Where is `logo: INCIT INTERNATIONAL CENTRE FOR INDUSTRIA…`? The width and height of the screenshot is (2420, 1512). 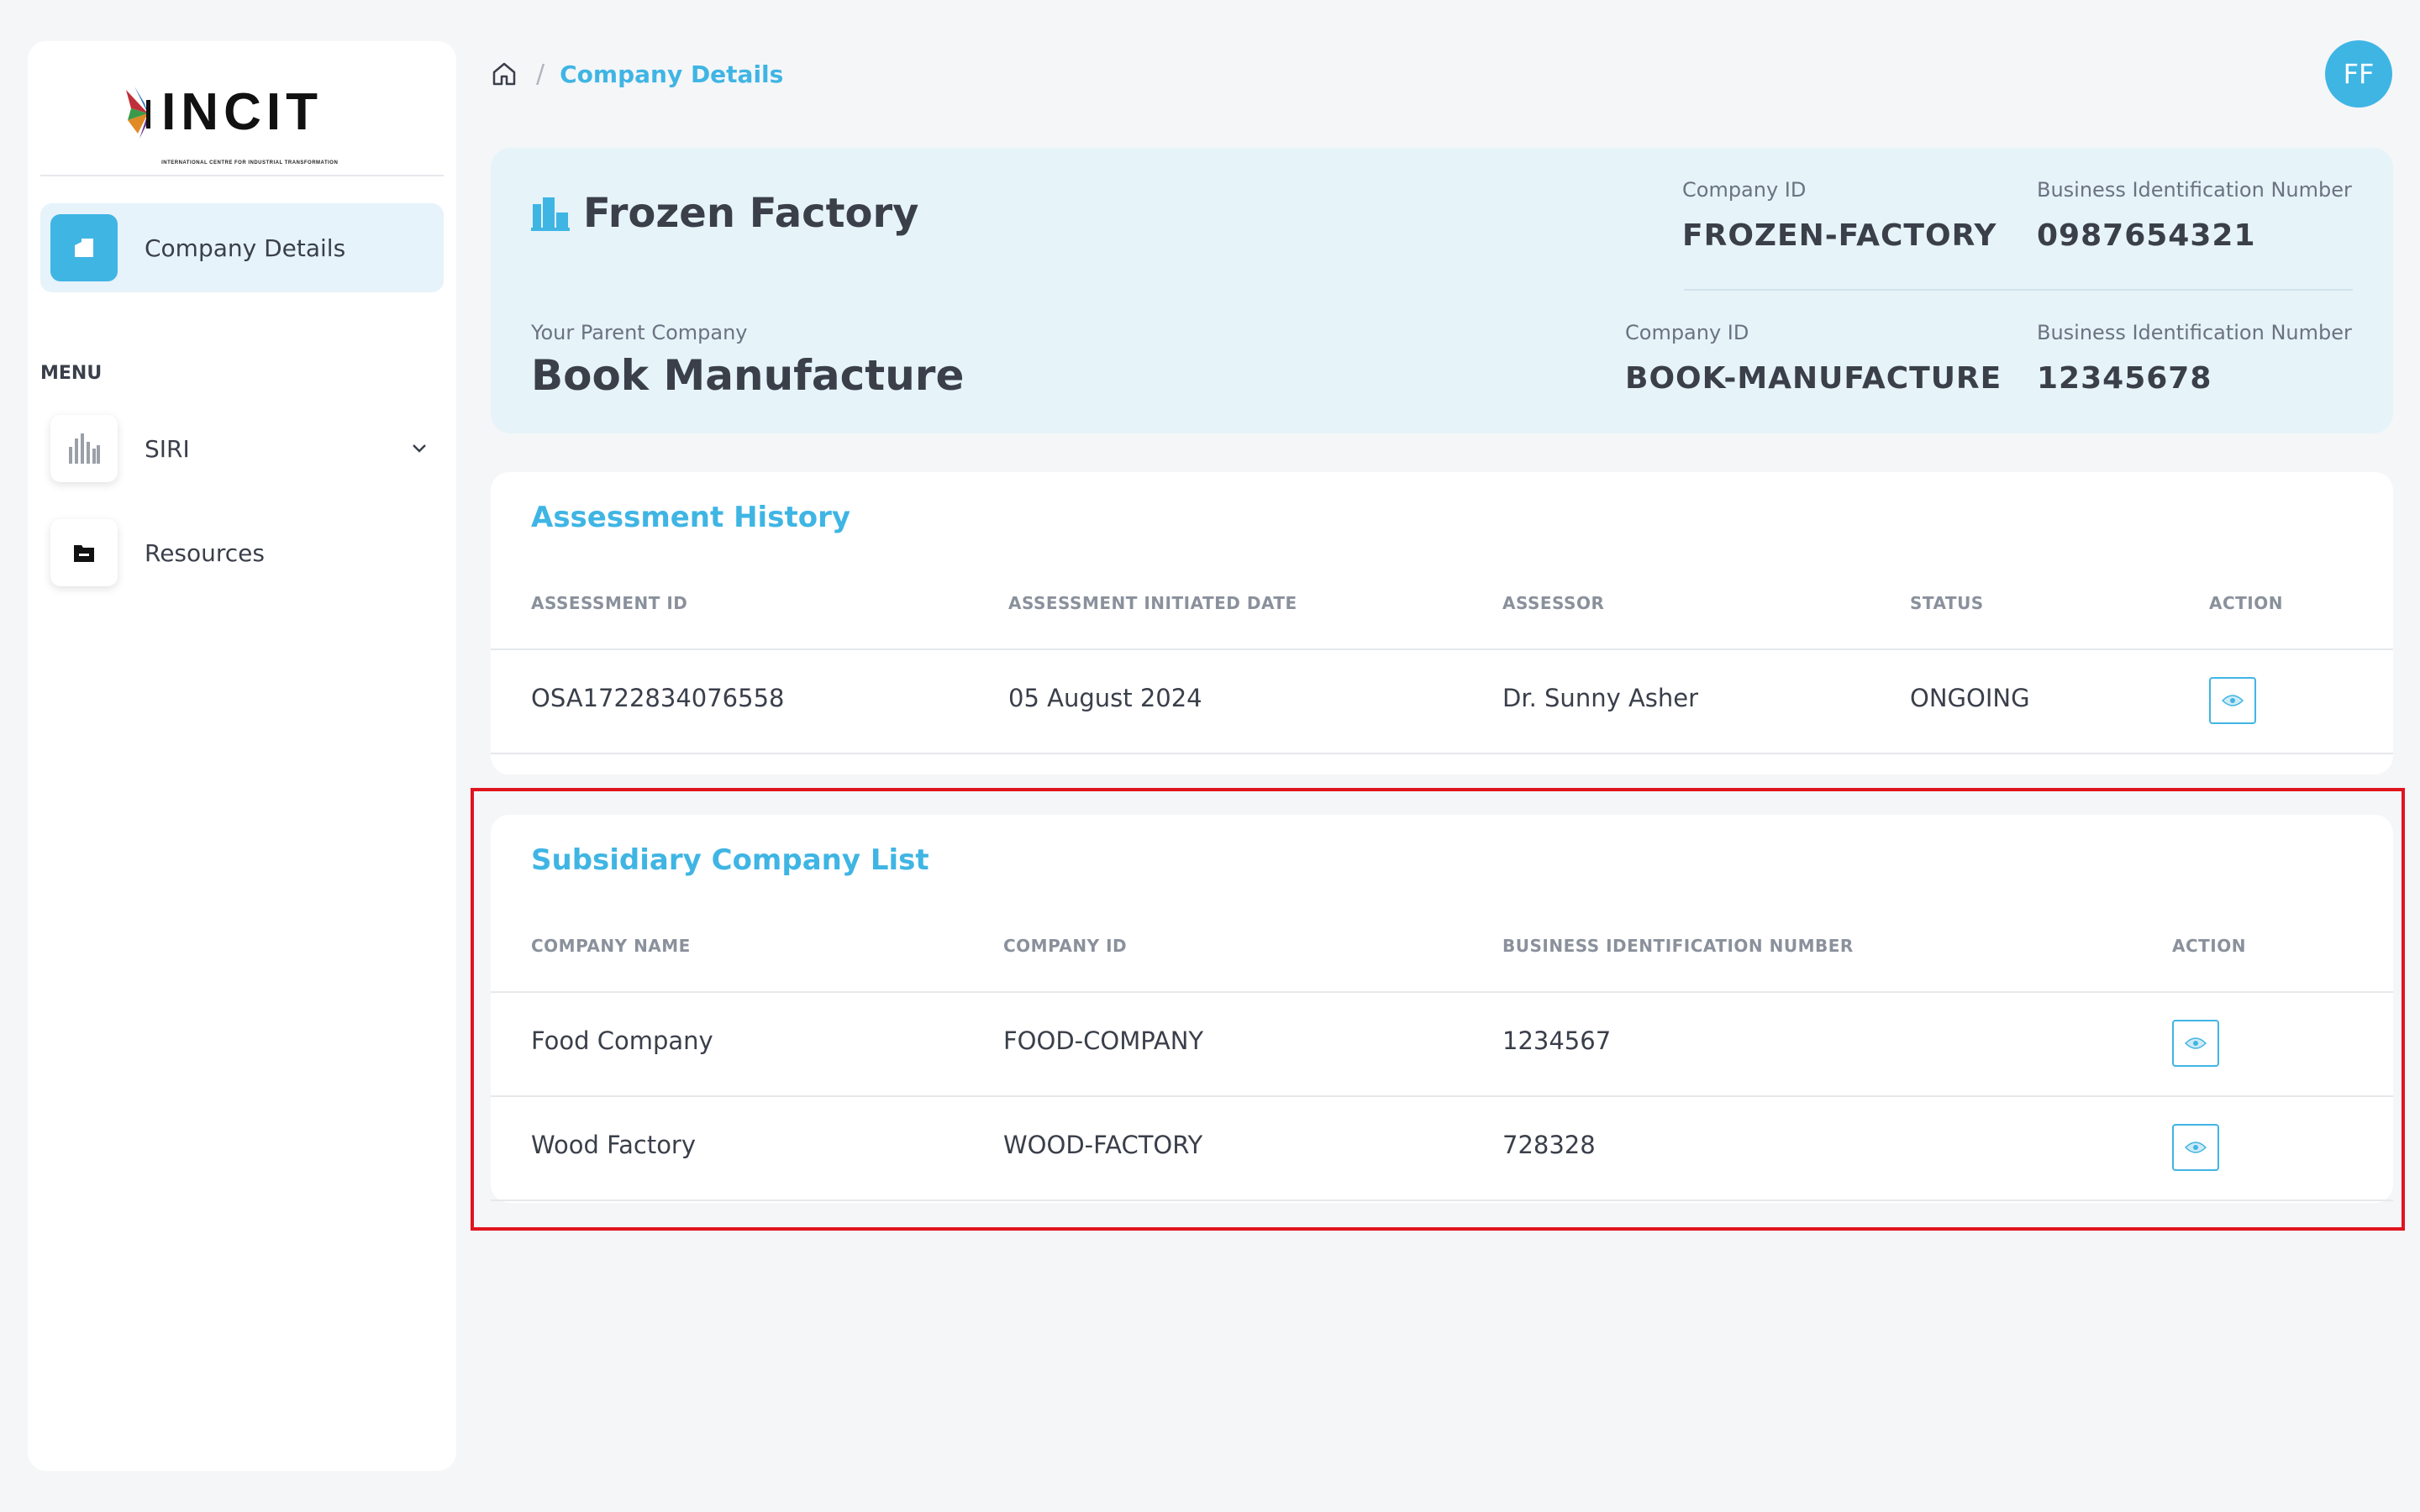 logo: INCIT INTERNATIONAL CENTRE FOR INDUSTRIA… is located at coordinates (242, 120).